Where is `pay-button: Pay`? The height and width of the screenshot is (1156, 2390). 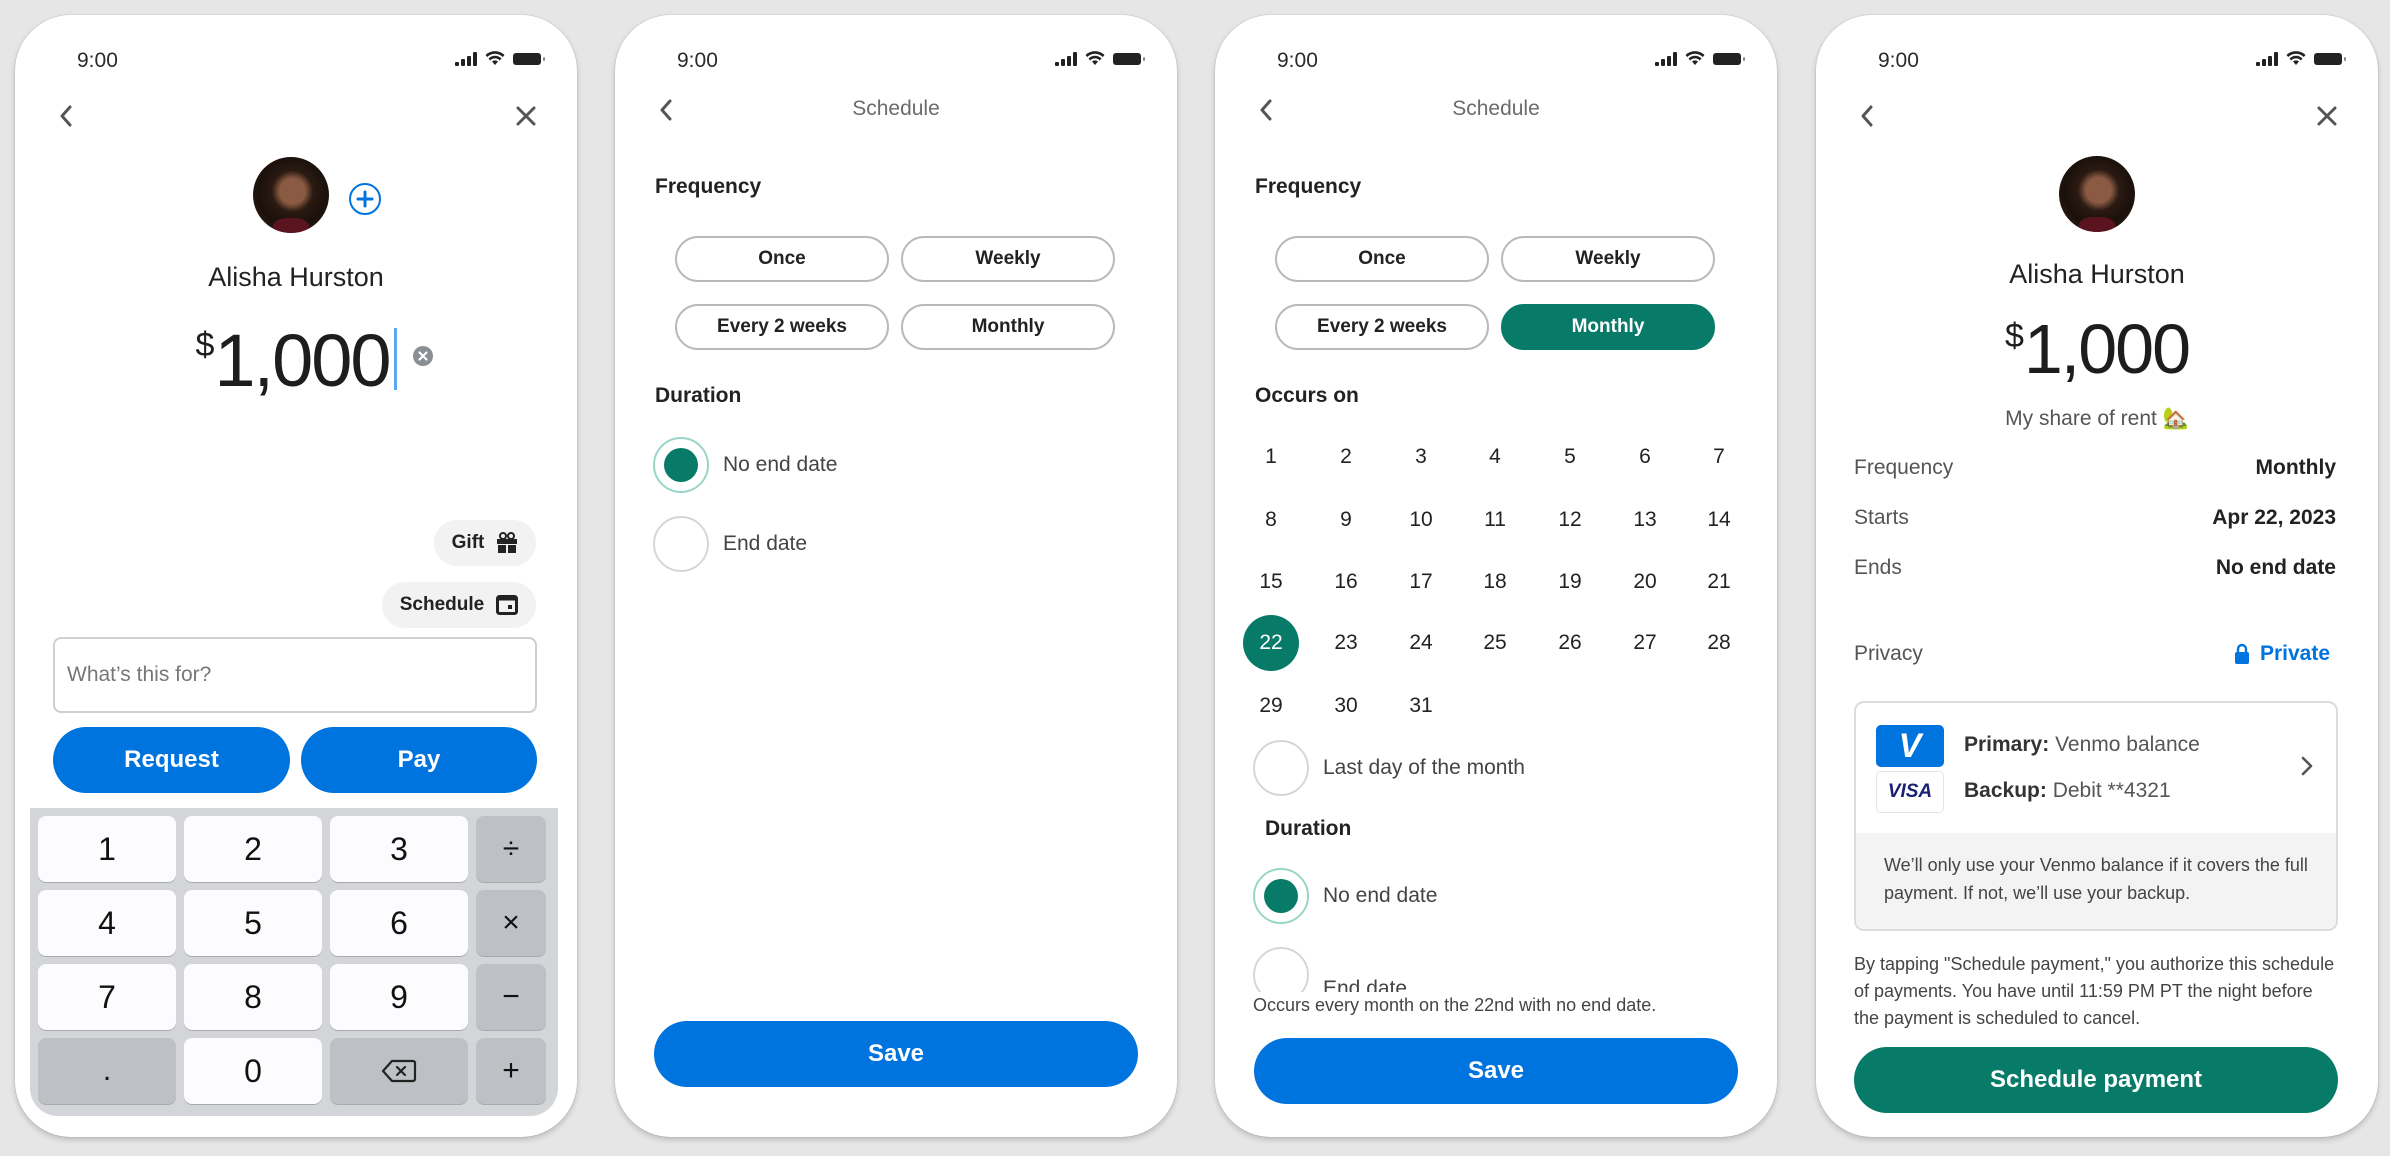 pay-button: Pay is located at coordinates (419, 760).